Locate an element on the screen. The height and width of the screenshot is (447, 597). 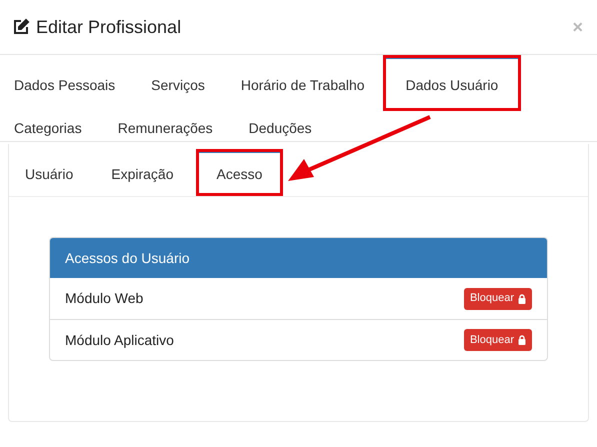
tab: Acesso is located at coordinates (239, 172).